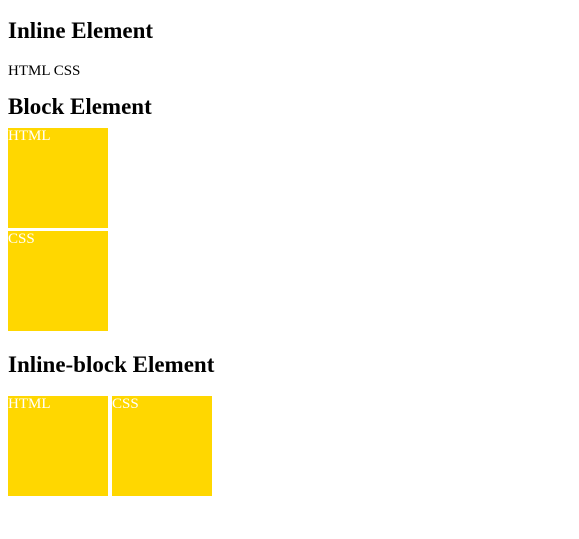 The height and width of the screenshot is (539, 579). What do you see at coordinates (162, 446) in the screenshot?
I see `inline-block-box-css: CSS` at bounding box center [162, 446].